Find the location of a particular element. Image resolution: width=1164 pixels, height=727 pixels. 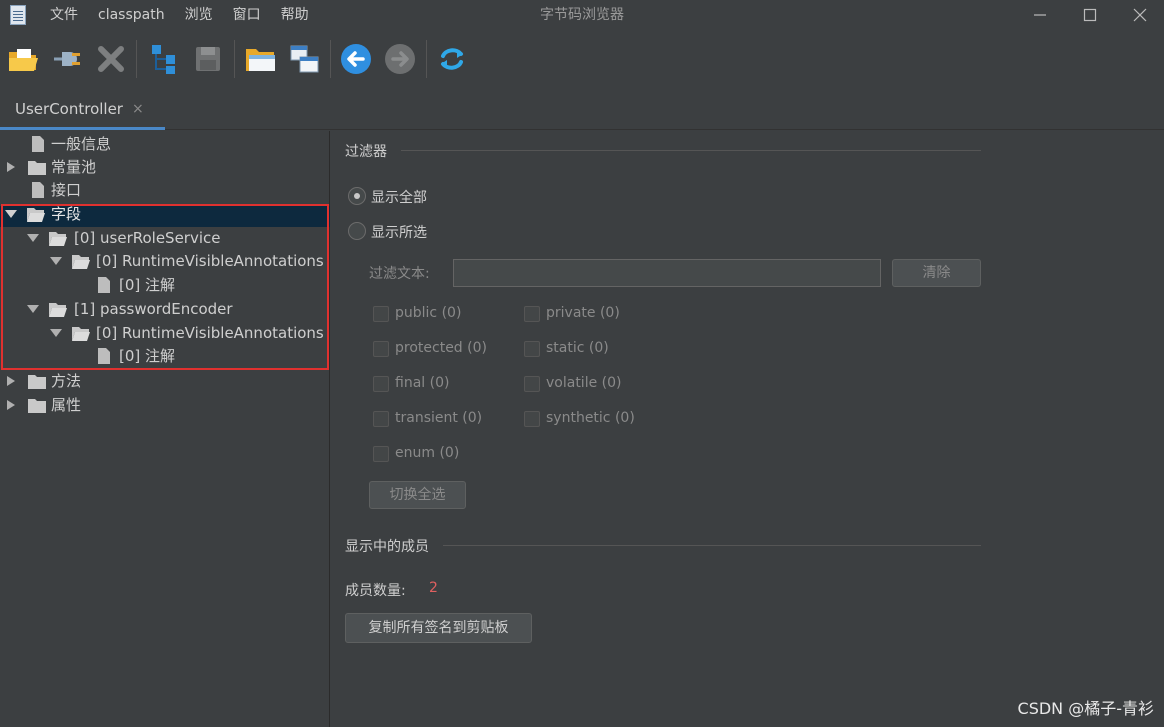

tree-node-field: [0] userRoleService is located at coordinates (165, 238).